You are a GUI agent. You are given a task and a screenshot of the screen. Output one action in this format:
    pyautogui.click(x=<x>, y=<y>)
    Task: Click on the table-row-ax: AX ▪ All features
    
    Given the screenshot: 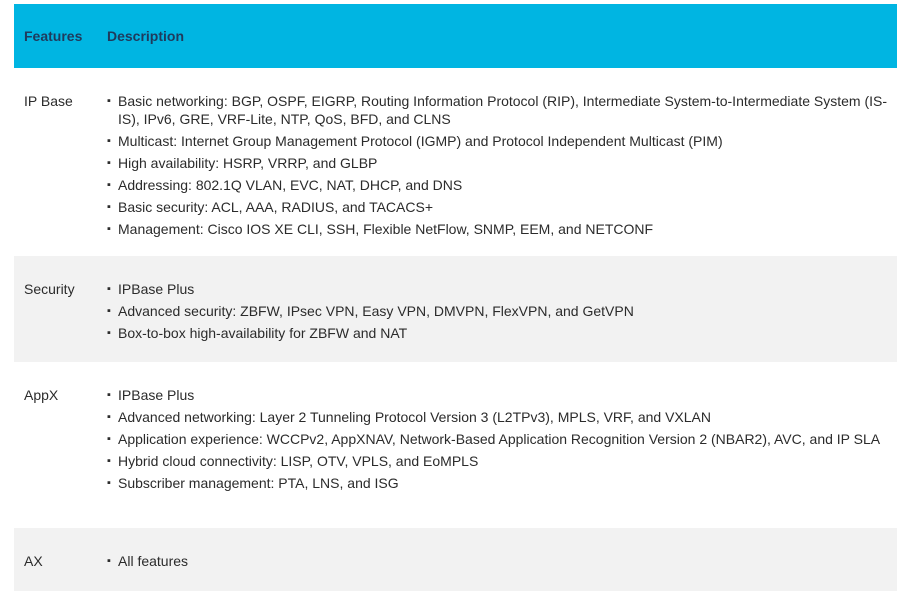 What is the action you would take?
    pyautogui.click(x=455, y=559)
    